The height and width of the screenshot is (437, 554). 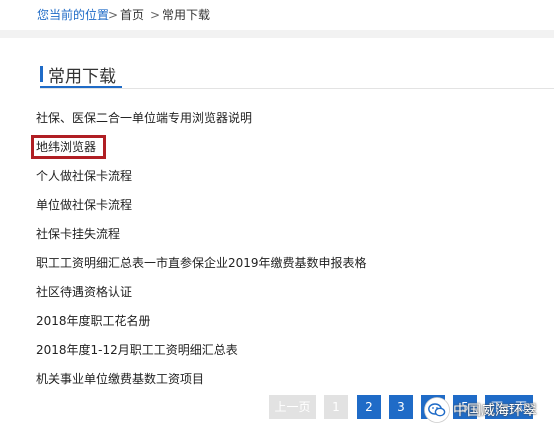 What do you see at coordinates (132, 15) in the screenshot?
I see `breadcrumb-home-link: 首页` at bounding box center [132, 15].